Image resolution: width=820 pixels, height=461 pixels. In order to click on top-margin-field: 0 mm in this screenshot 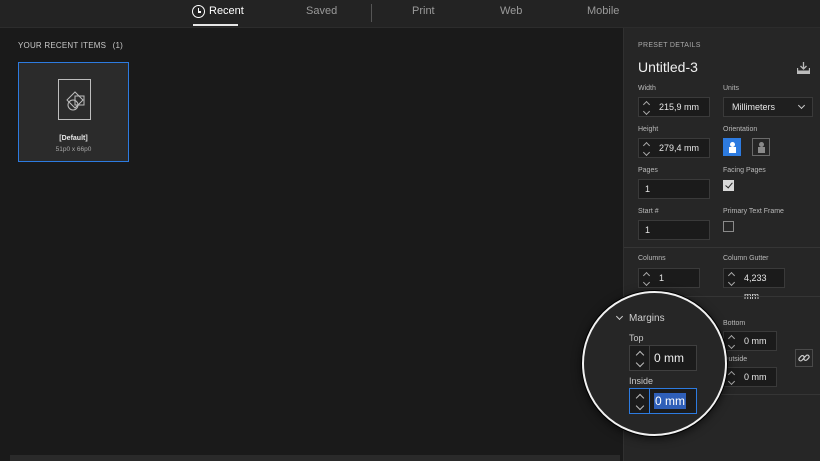, I will do `click(663, 358)`.